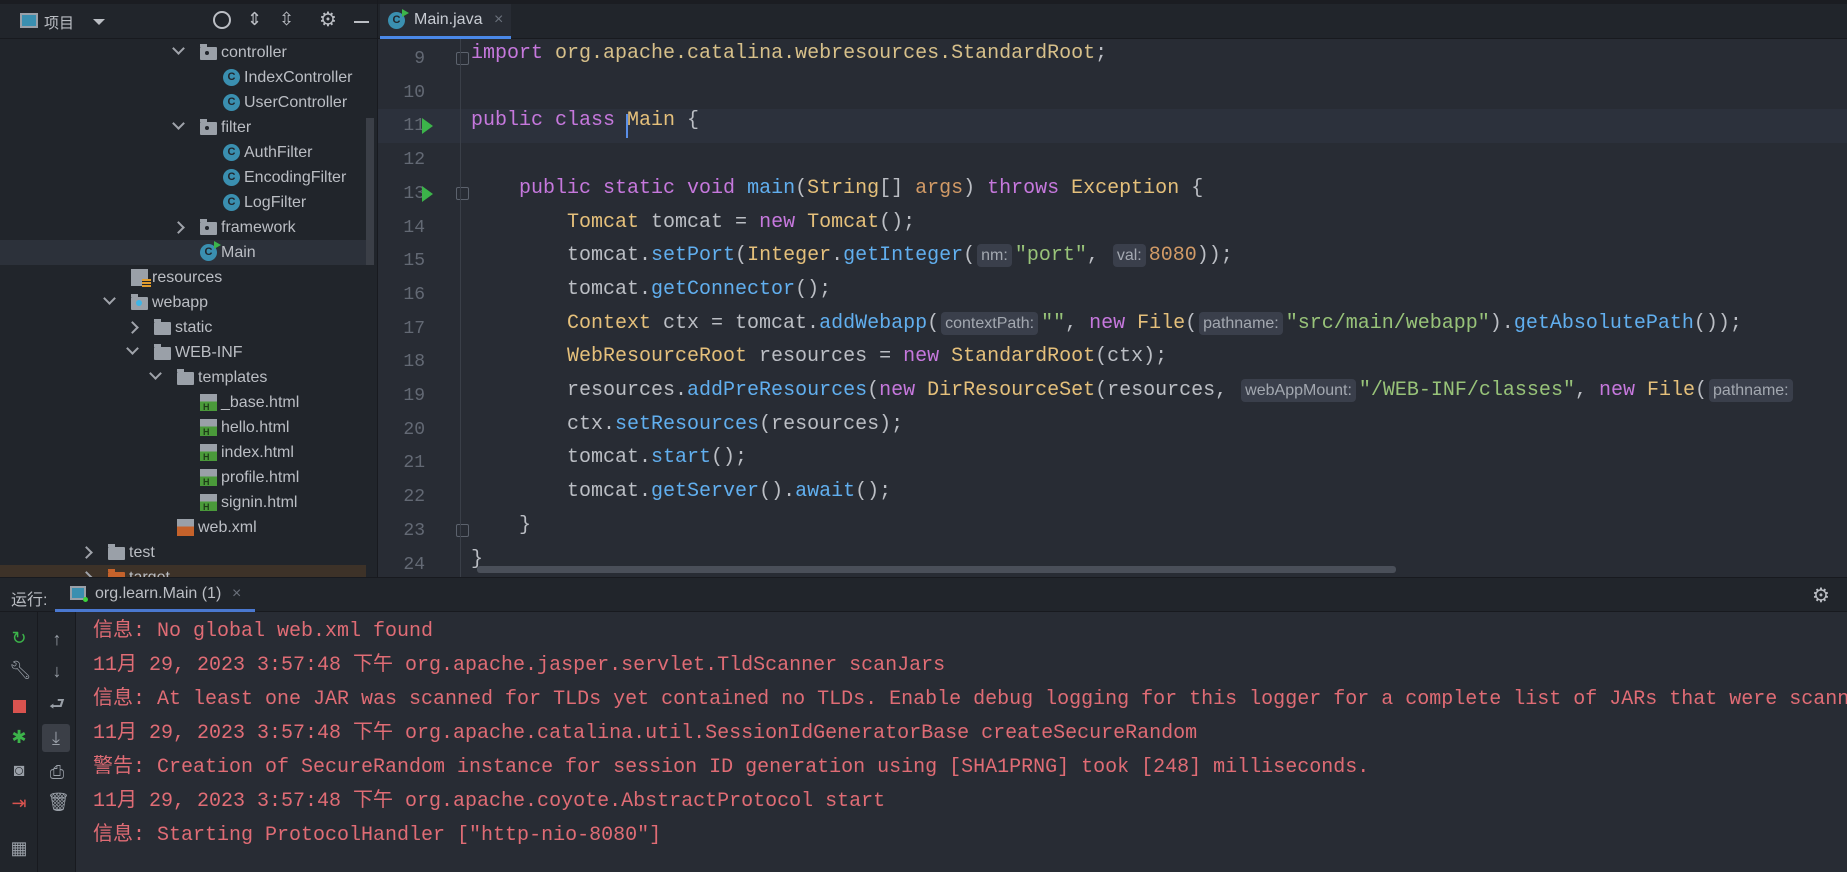 This screenshot has height=872, width=1847. I want to click on stop-icon, so click(19, 706).